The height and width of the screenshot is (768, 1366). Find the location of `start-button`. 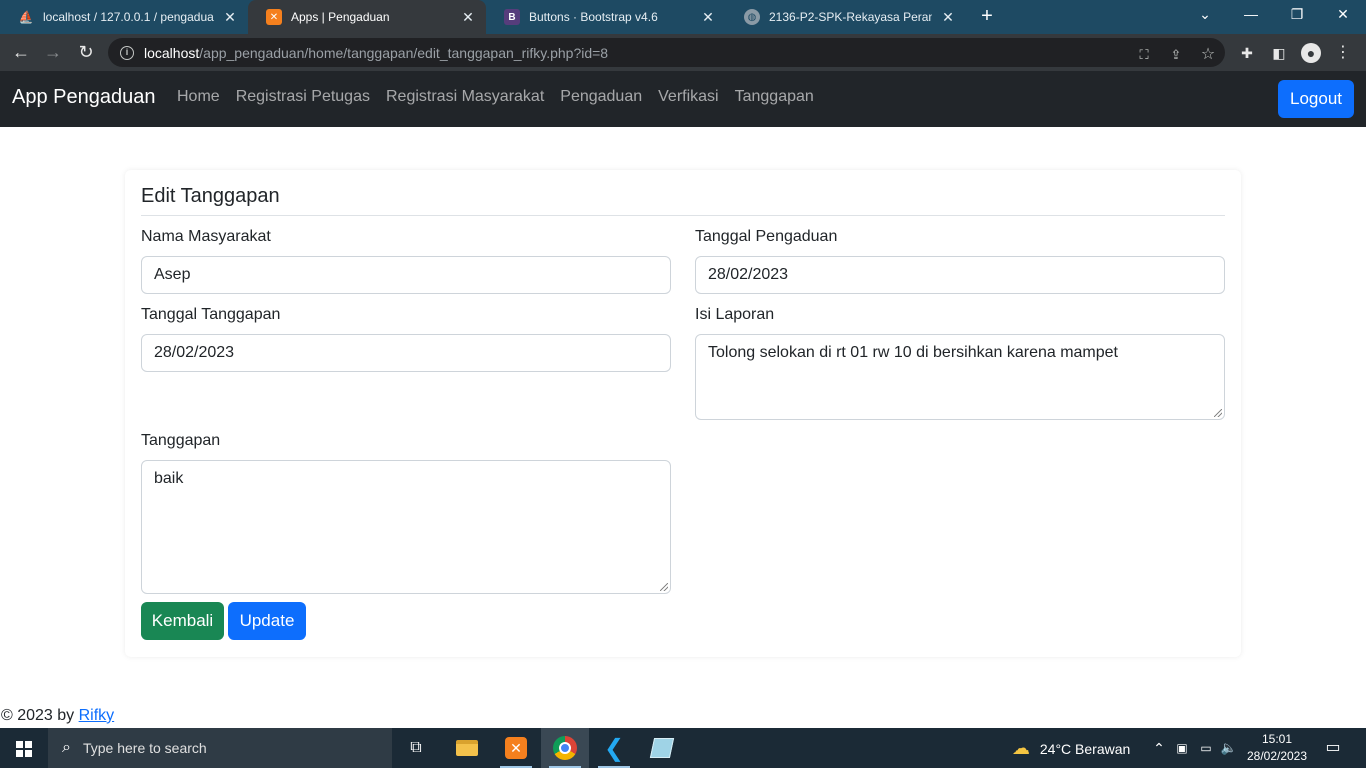

start-button is located at coordinates (24, 748).